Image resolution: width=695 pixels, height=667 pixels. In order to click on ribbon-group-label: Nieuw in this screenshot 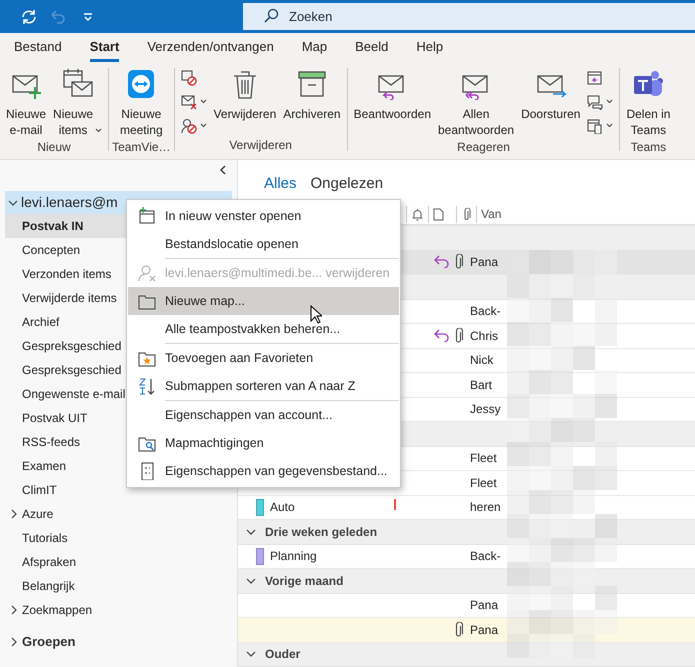, I will do `click(54, 147)`.